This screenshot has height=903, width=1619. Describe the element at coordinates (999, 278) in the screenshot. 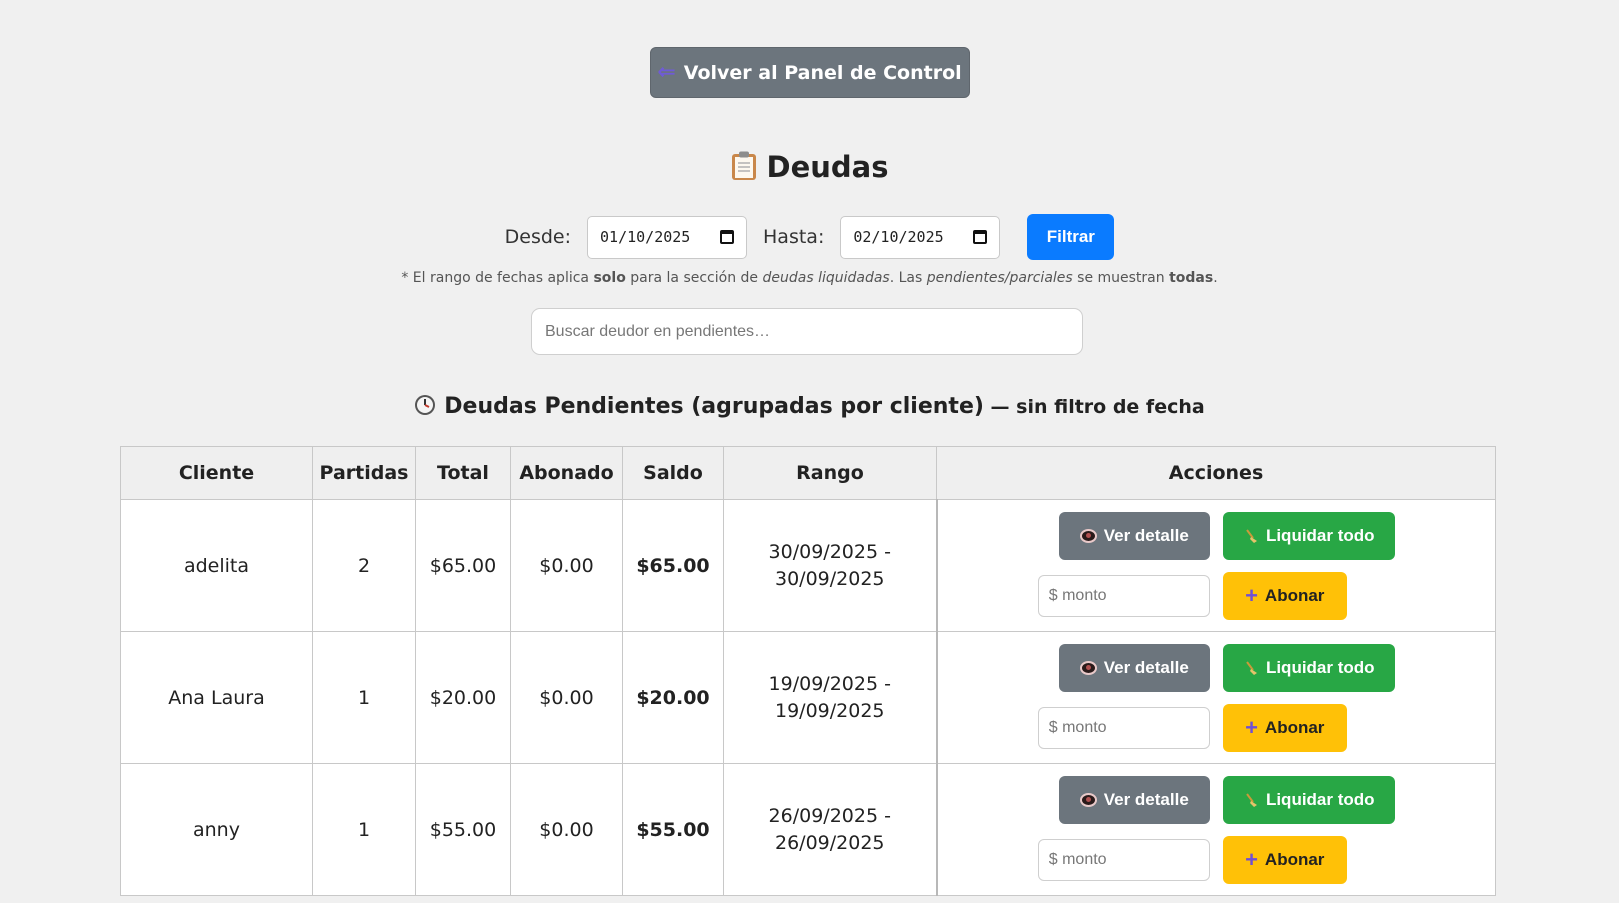

I see `note-italic-pendientes: pendientes/parciales` at that location.